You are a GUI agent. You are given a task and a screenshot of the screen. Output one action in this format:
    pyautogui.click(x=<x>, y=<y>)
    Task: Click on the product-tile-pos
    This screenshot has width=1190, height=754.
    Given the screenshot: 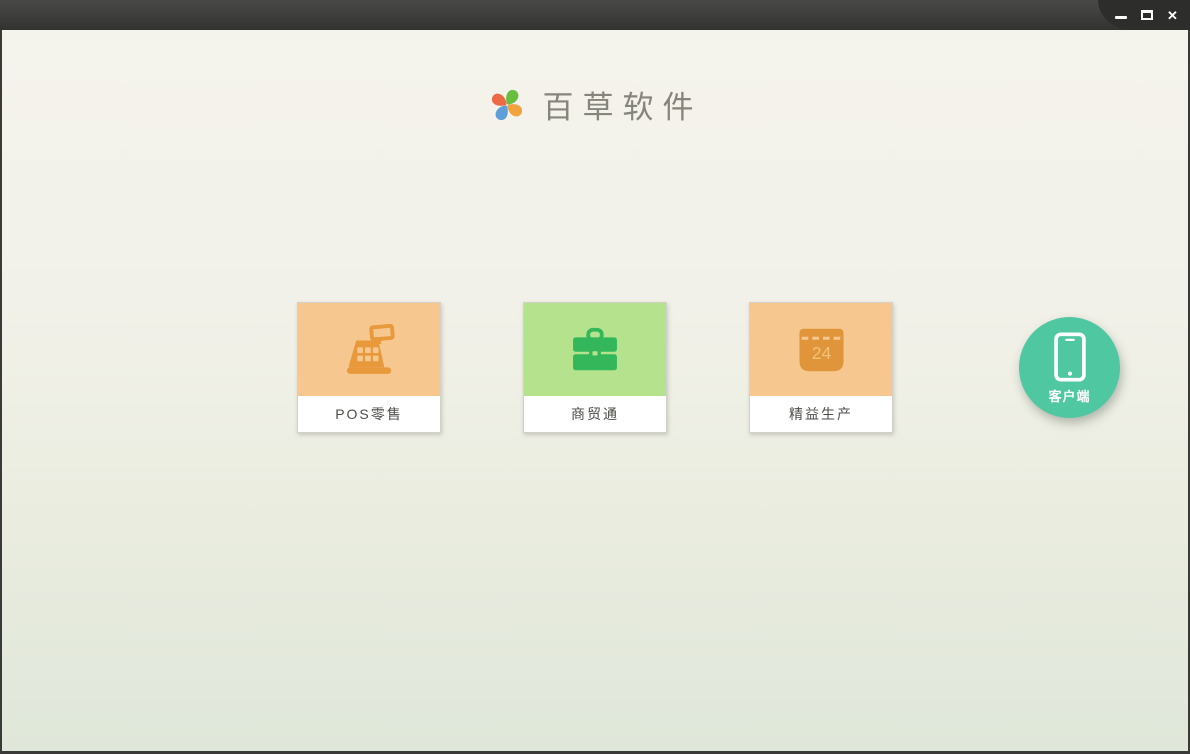 What is the action you would take?
    pyautogui.click(x=369, y=349)
    